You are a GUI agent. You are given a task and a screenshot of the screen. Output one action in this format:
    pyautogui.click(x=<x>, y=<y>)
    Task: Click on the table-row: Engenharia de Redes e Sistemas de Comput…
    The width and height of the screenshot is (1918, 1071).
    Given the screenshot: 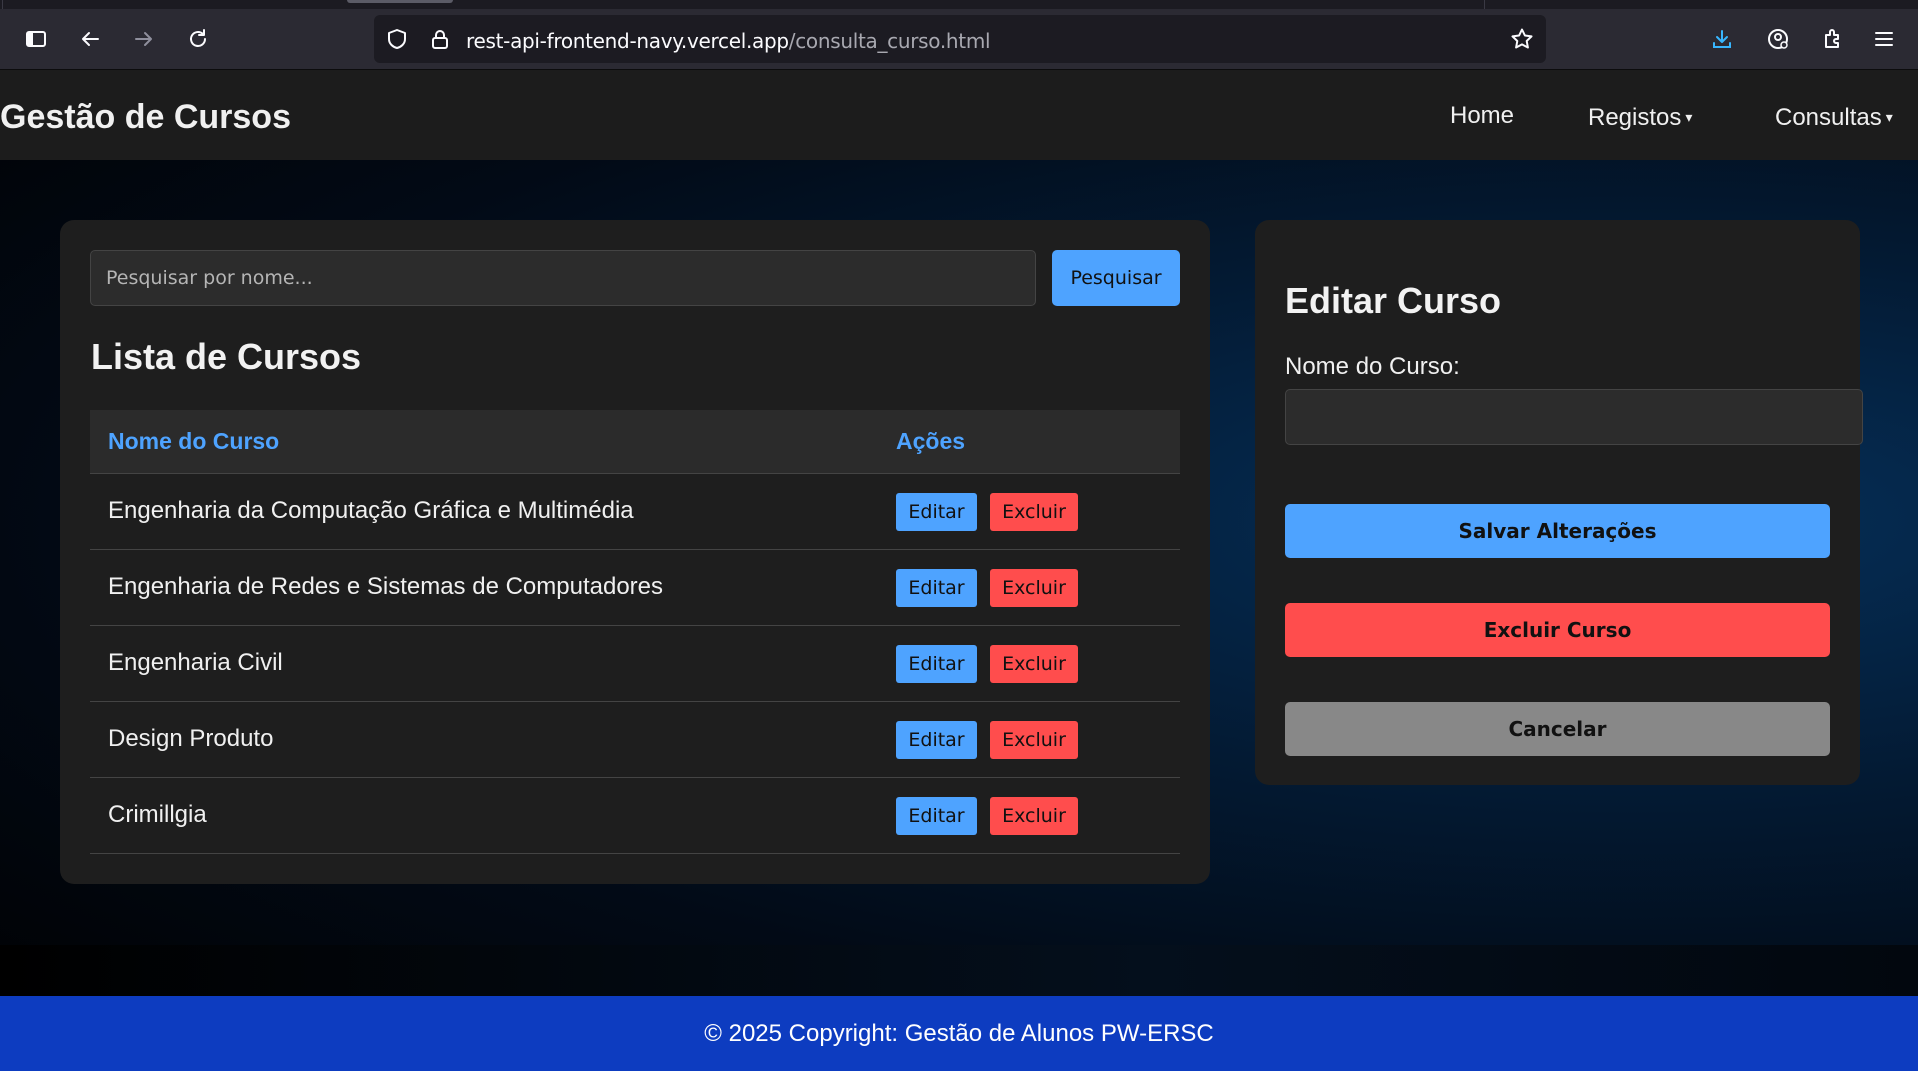 What is the action you would take?
    pyautogui.click(x=635, y=588)
    